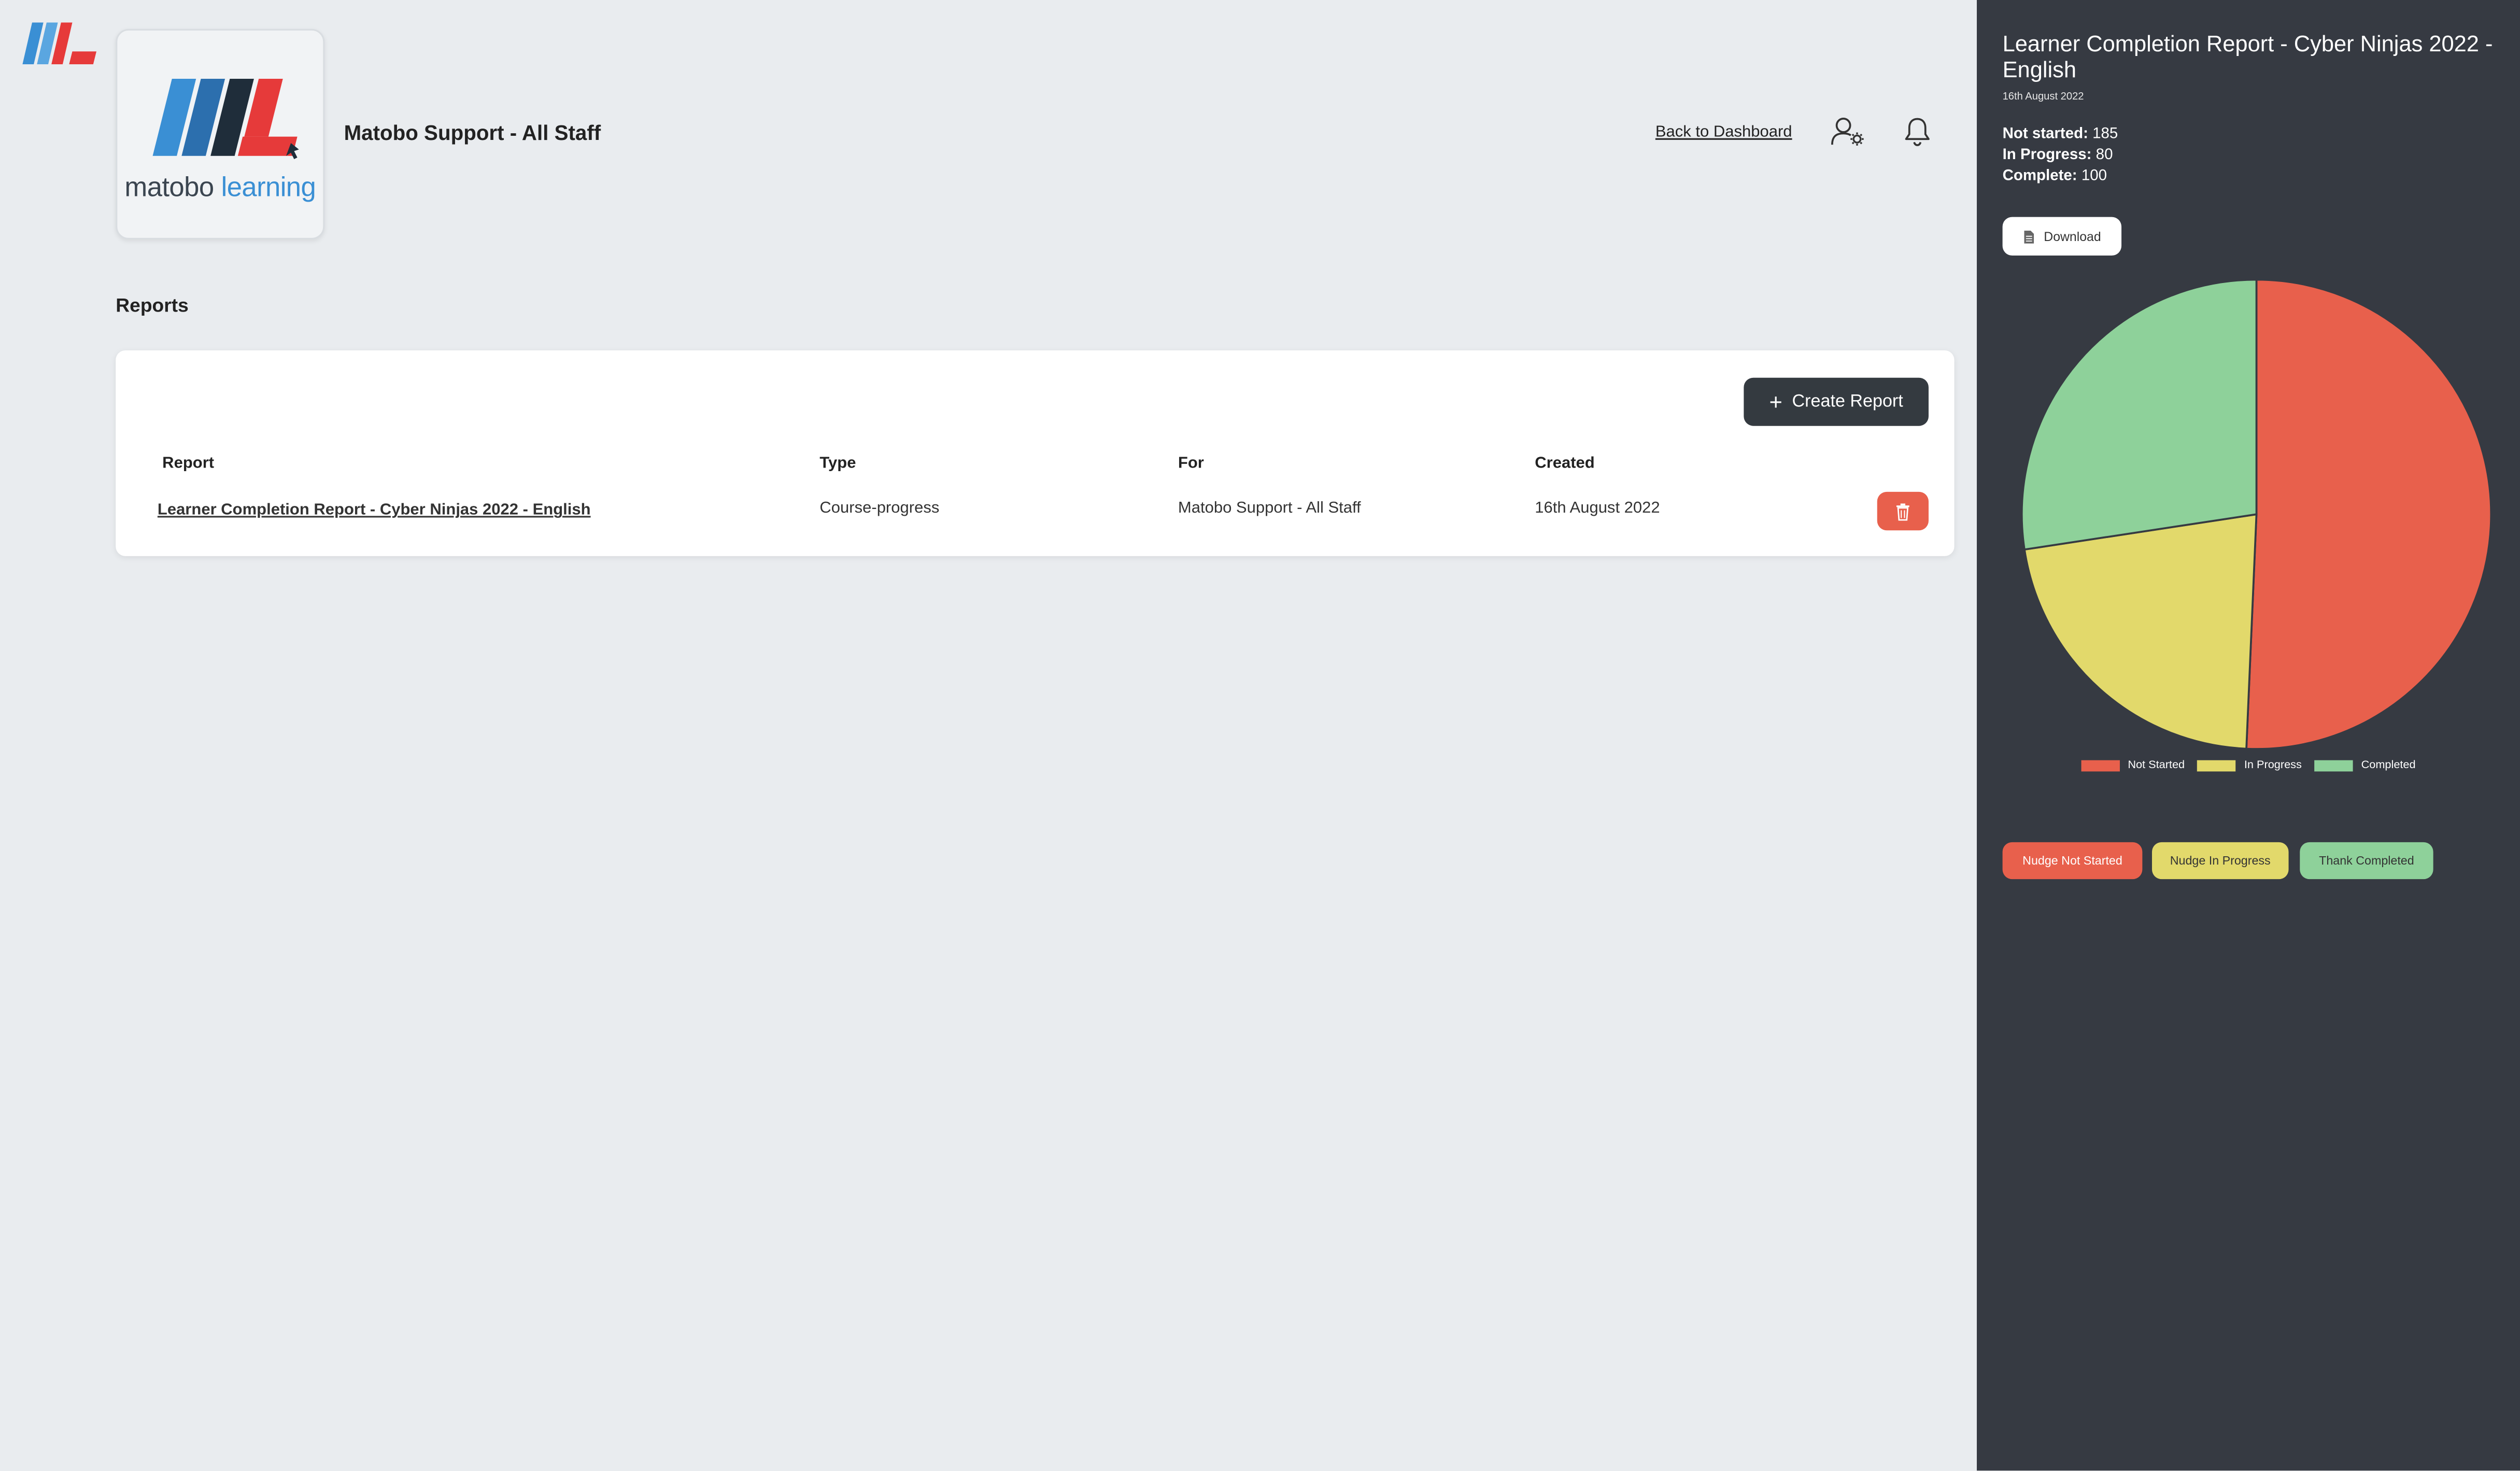 This screenshot has width=2520, height=1471. What do you see at coordinates (2140, 631) in the screenshot?
I see `pie-slice-in-progress` at bounding box center [2140, 631].